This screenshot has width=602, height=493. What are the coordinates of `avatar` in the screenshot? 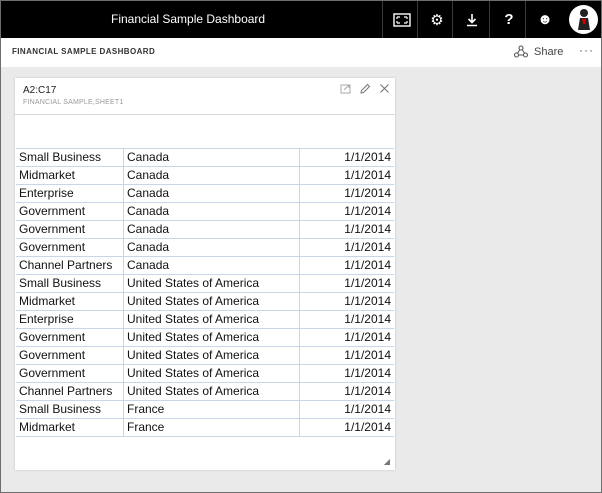 It's located at (583, 19).